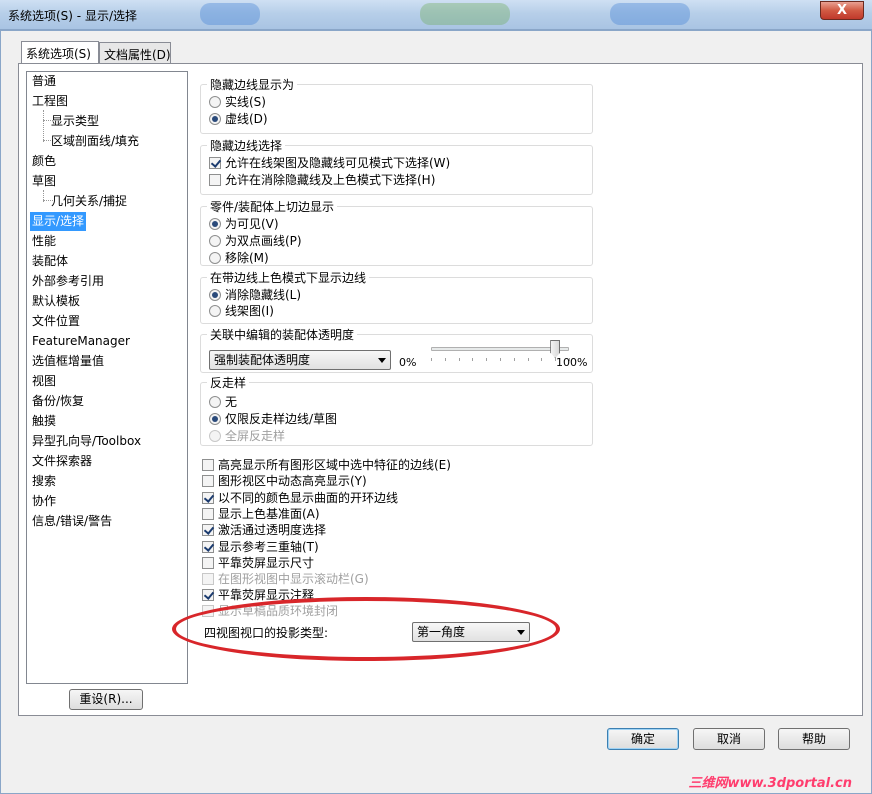  Describe the element at coordinates (56, 321) in the screenshot. I see `tree-item-file-locations: 文件位置` at that location.